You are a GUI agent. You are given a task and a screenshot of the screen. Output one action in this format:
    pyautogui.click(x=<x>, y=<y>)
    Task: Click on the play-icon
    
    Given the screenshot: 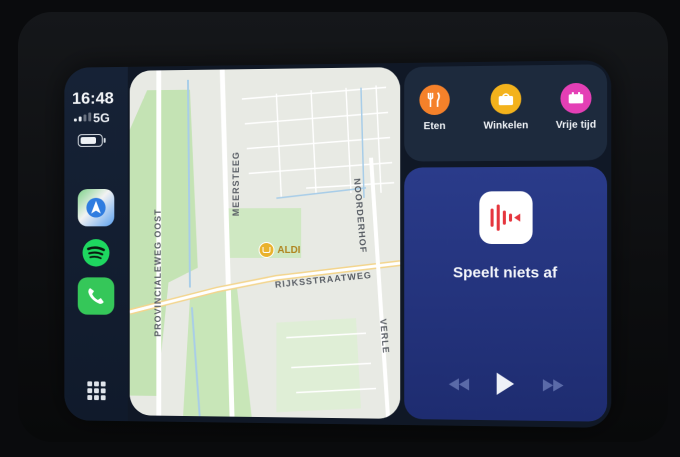 What is the action you would take?
    pyautogui.click(x=505, y=384)
    